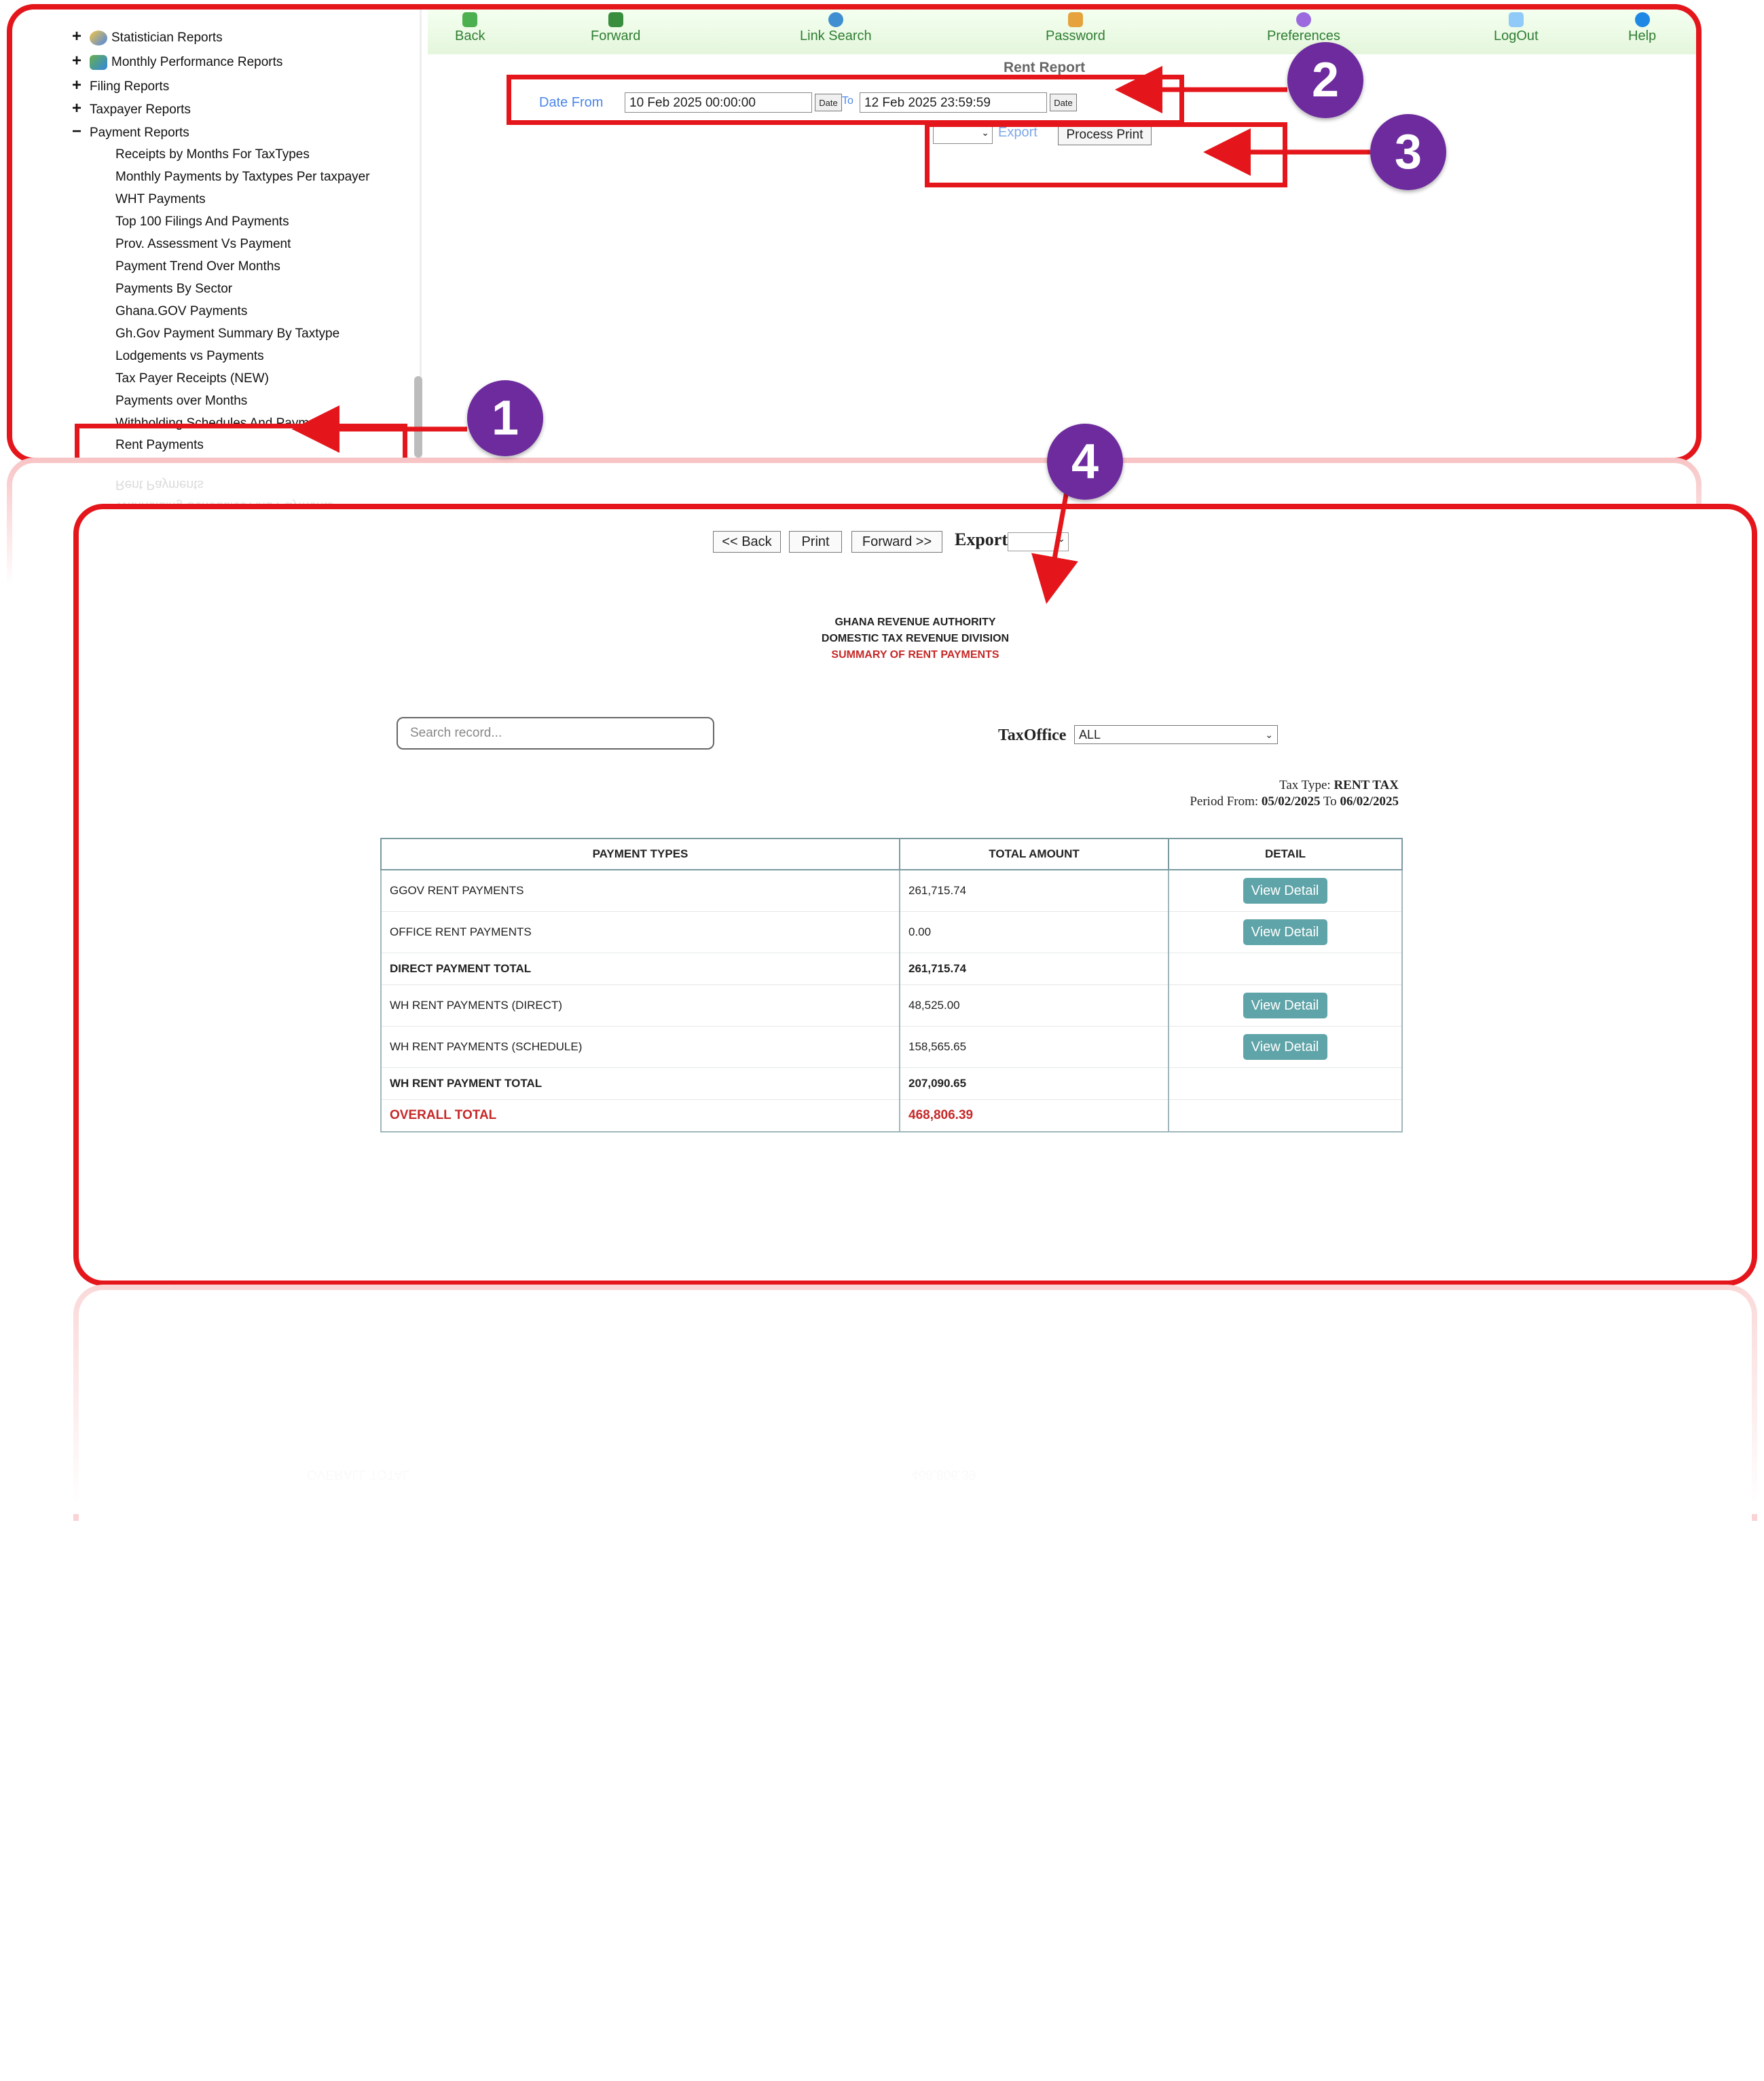 The width and height of the screenshot is (1764, 2081). I want to click on callout-badge-3: 3, so click(1408, 152).